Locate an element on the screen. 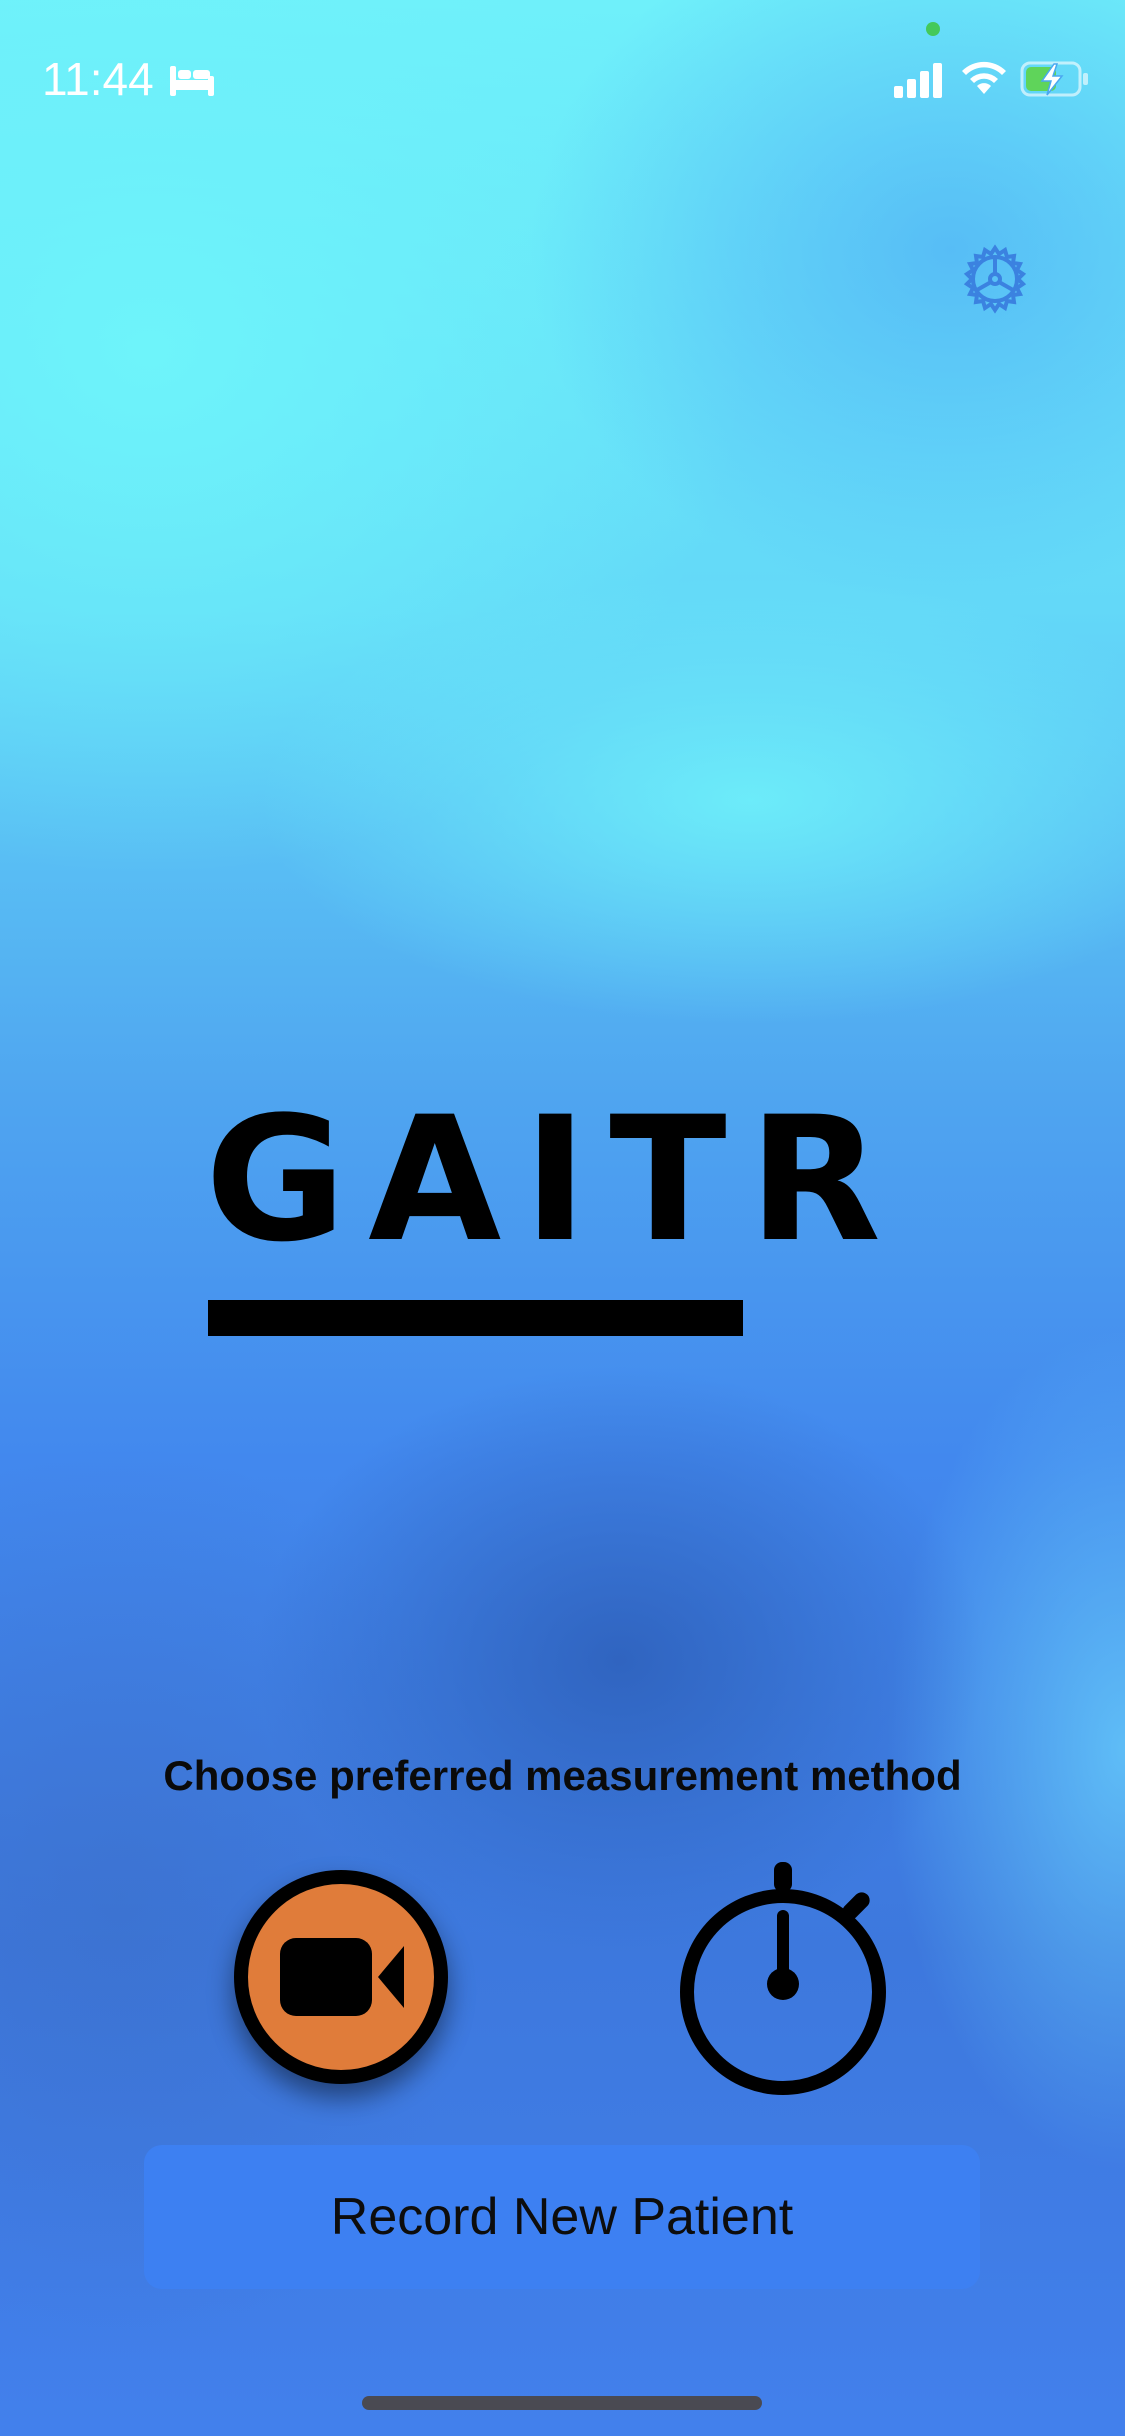 The image size is (1125, 2436). record-new-patient-button: Record New Patient is located at coordinates (562, 2217).